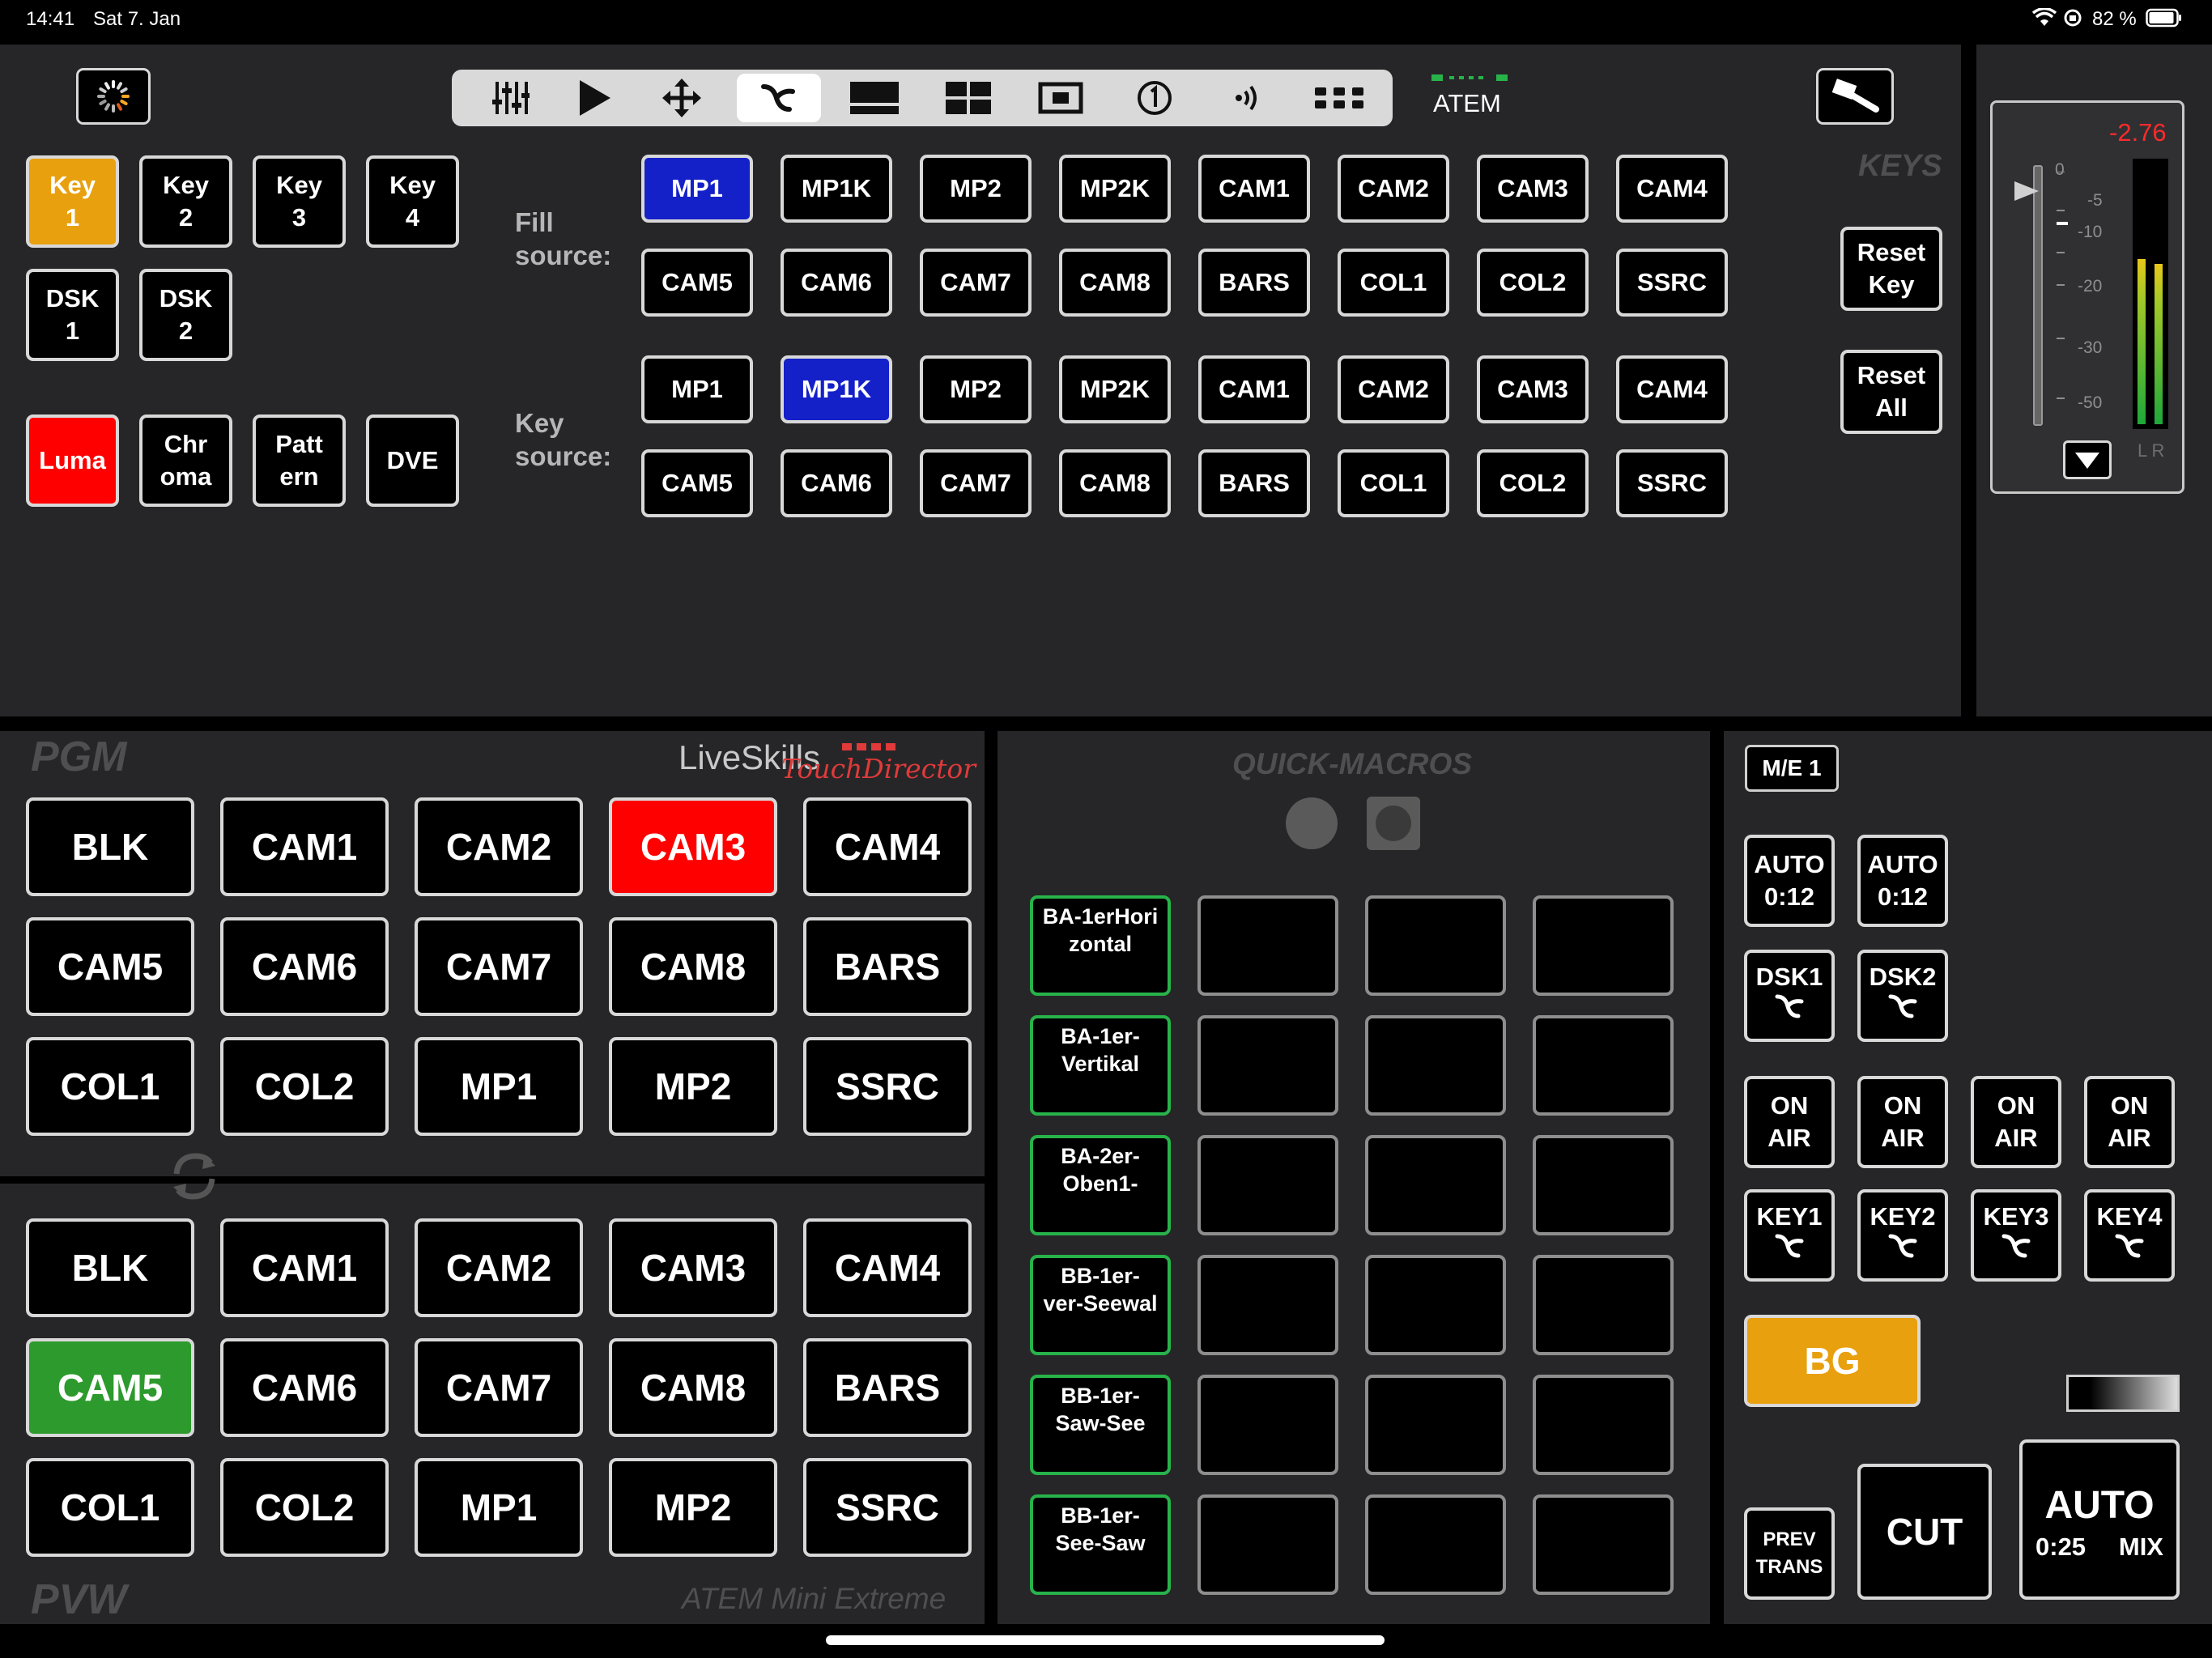 The image size is (2212, 1658). What do you see at coordinates (693, 1267) in the screenshot?
I see `pvw-cam3: CAM3` at bounding box center [693, 1267].